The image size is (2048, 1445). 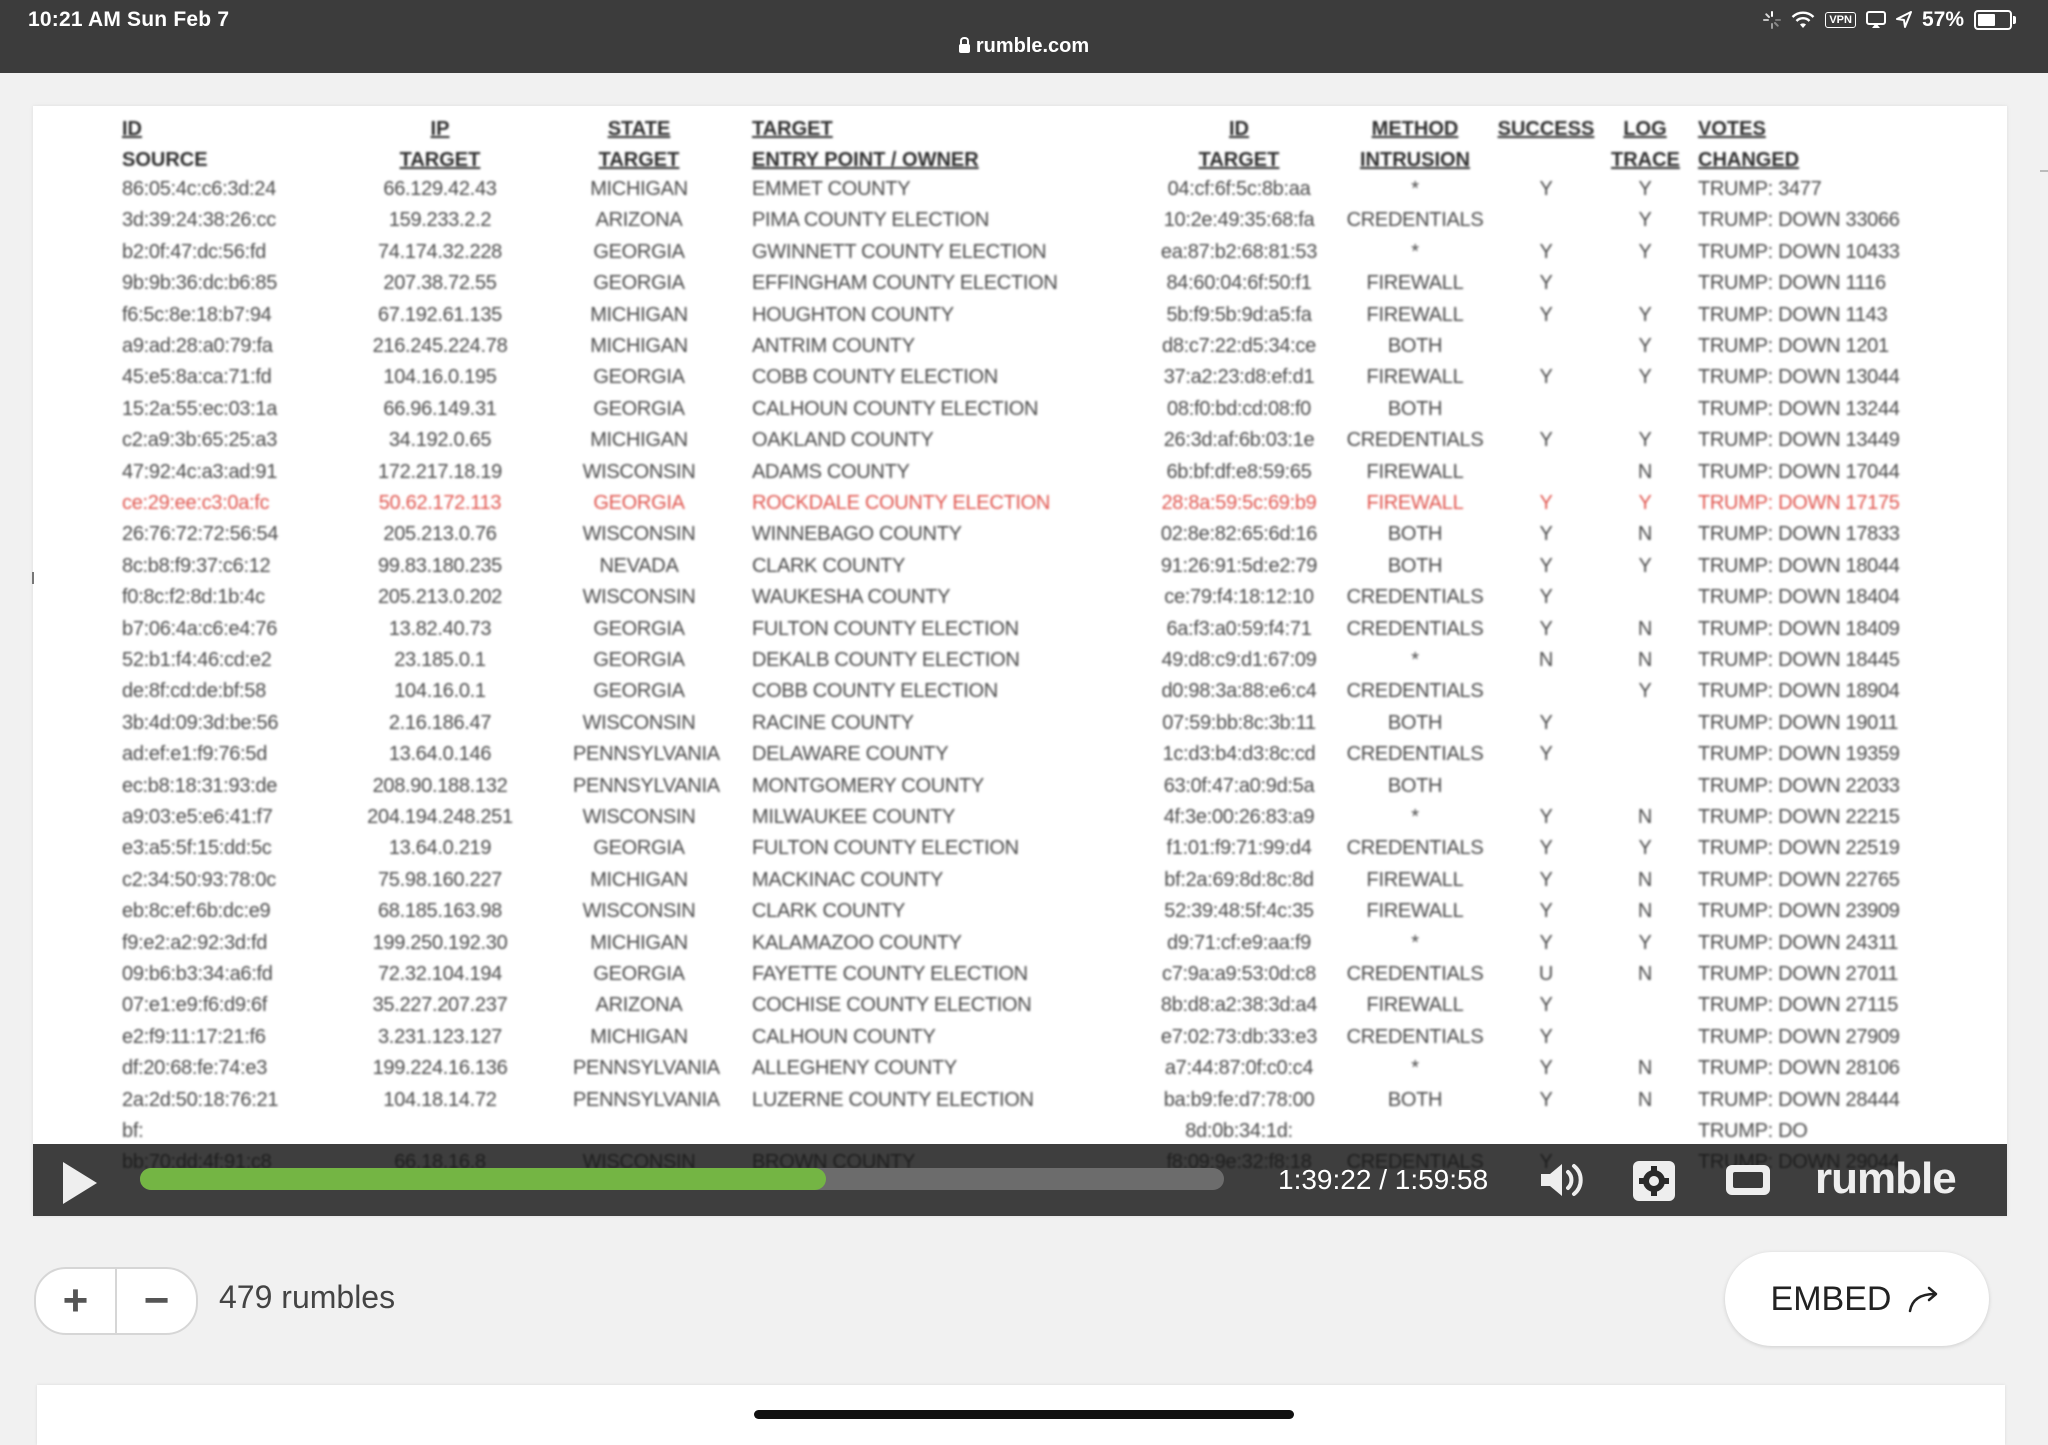 I want to click on table-cell-state-target: PENNSYLVANIA, so click(x=646, y=1068).